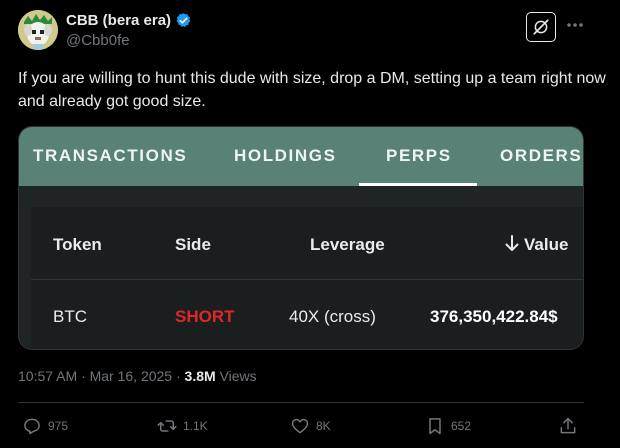  What do you see at coordinates (418, 184) in the screenshot?
I see `active-tab-indicator` at bounding box center [418, 184].